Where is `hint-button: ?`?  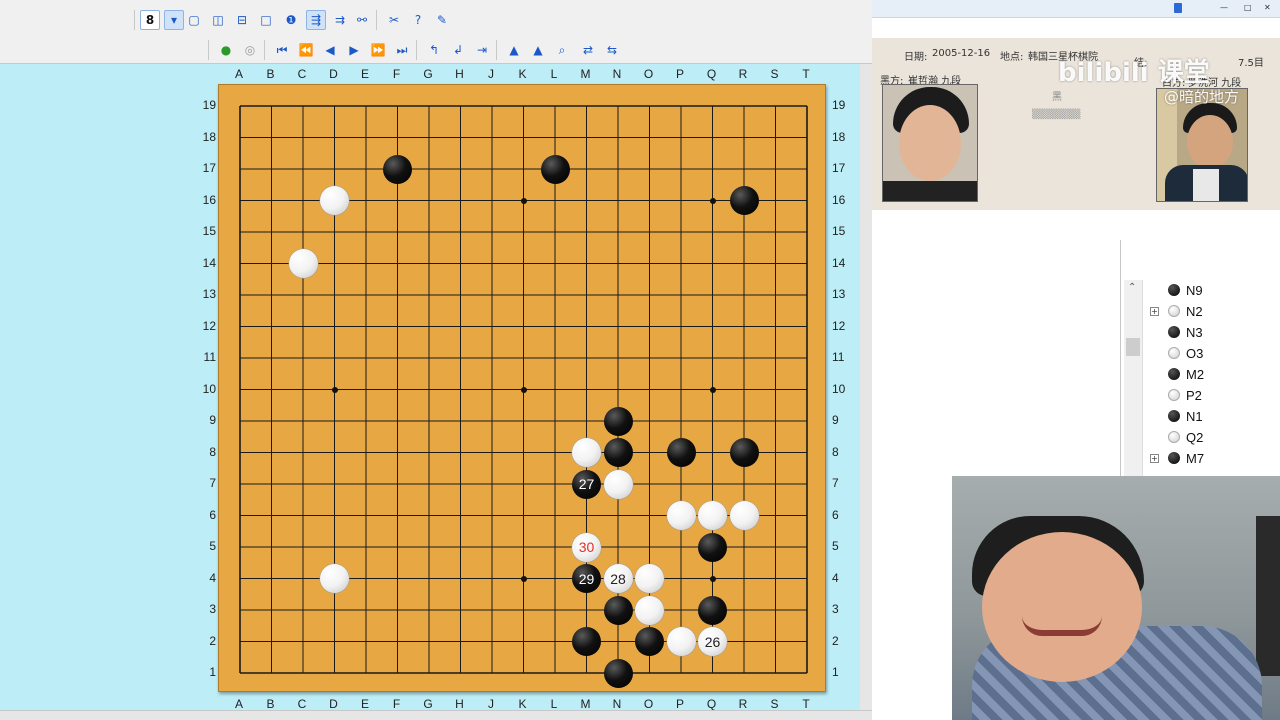
hint-button: ? is located at coordinates (418, 20).